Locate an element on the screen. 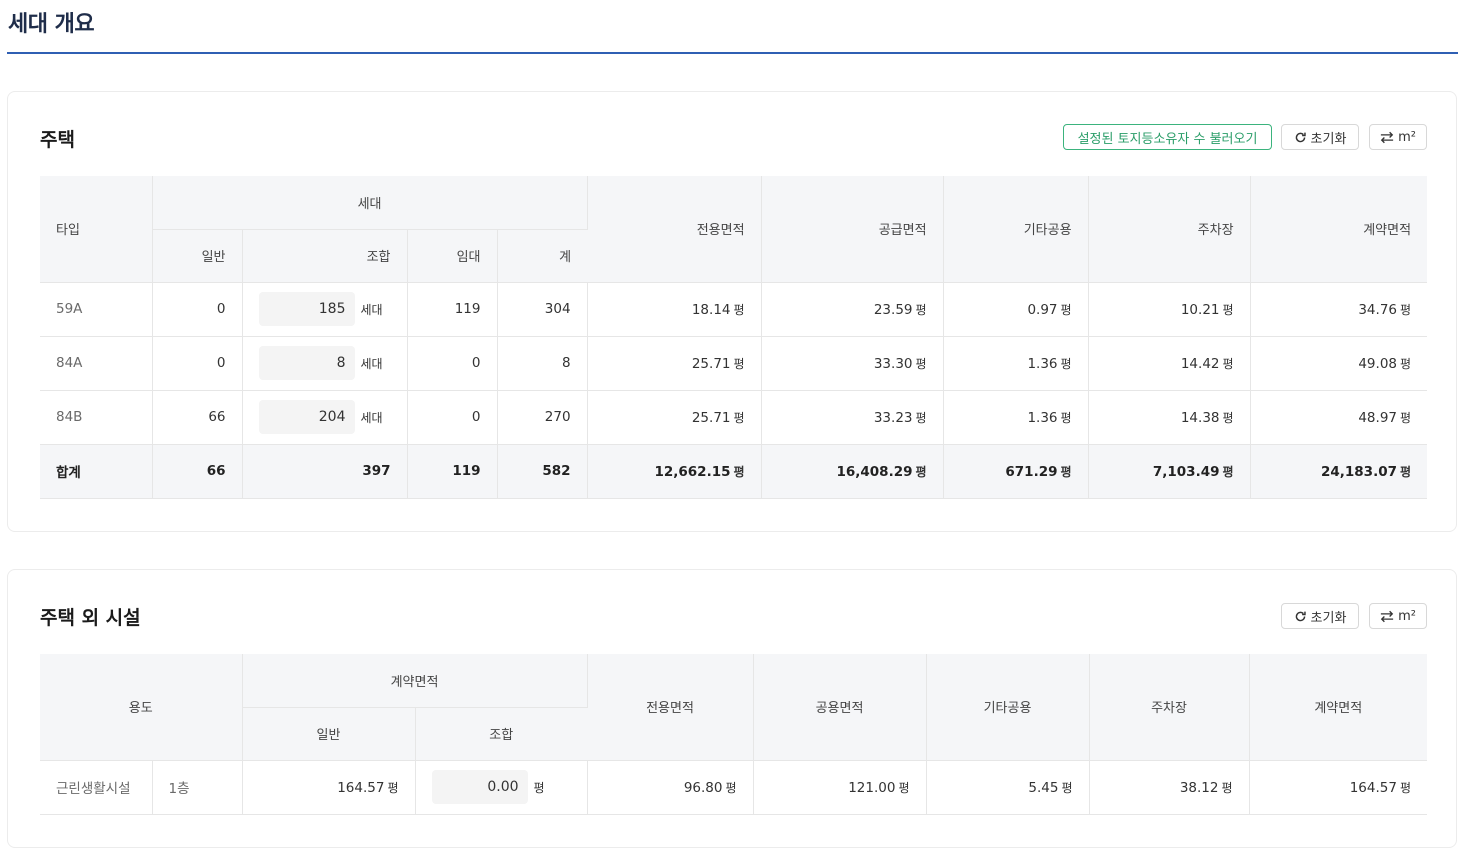  col-parking: 주차장 is located at coordinates (1169, 229).